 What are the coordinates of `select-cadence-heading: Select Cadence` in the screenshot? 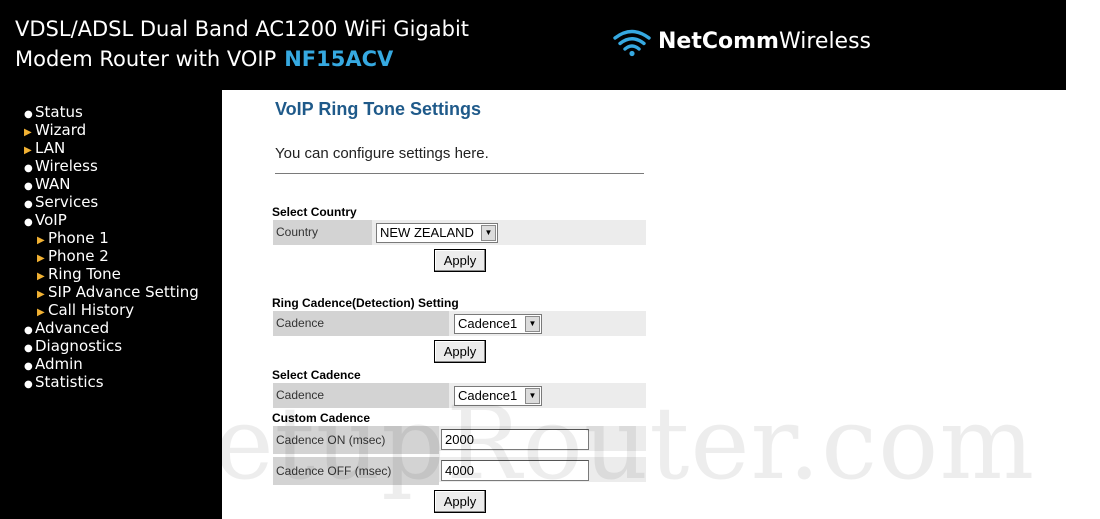 It's located at (316, 375).